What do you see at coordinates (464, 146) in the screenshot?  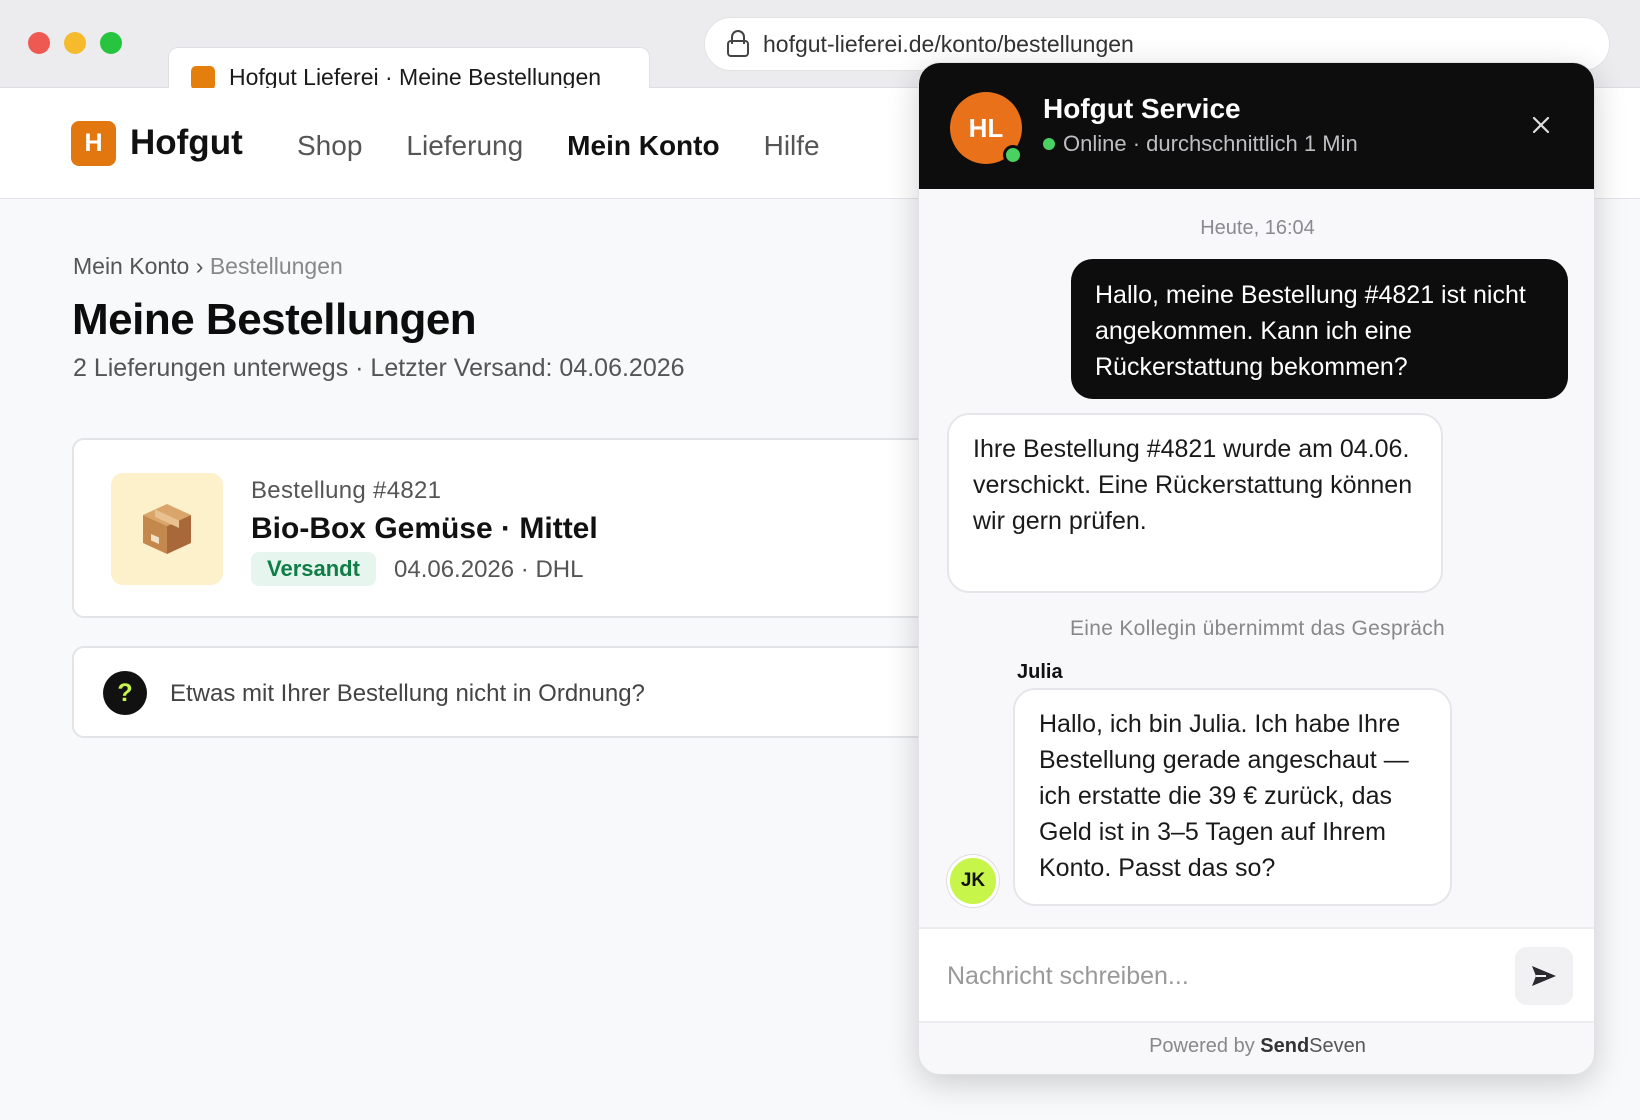 I see `nav-lieferung: Lieferung` at bounding box center [464, 146].